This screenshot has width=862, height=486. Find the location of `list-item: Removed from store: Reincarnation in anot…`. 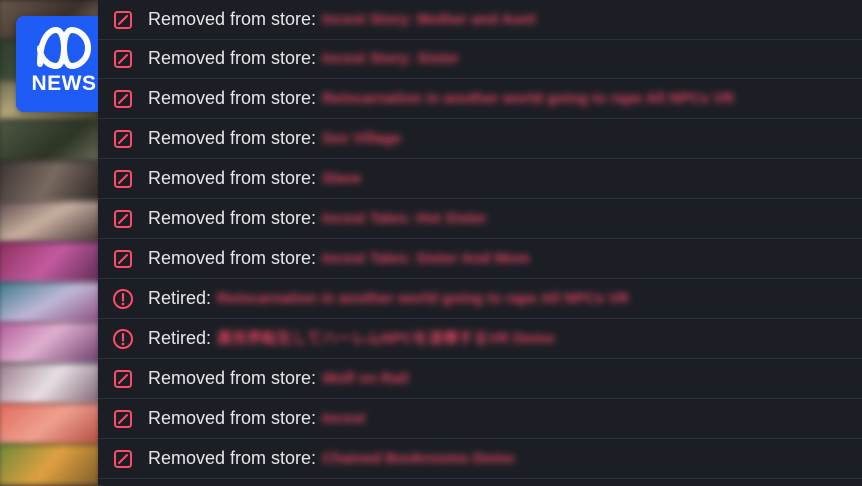

list-item: Removed from store: Reincarnation in anot… is located at coordinates (480, 99).